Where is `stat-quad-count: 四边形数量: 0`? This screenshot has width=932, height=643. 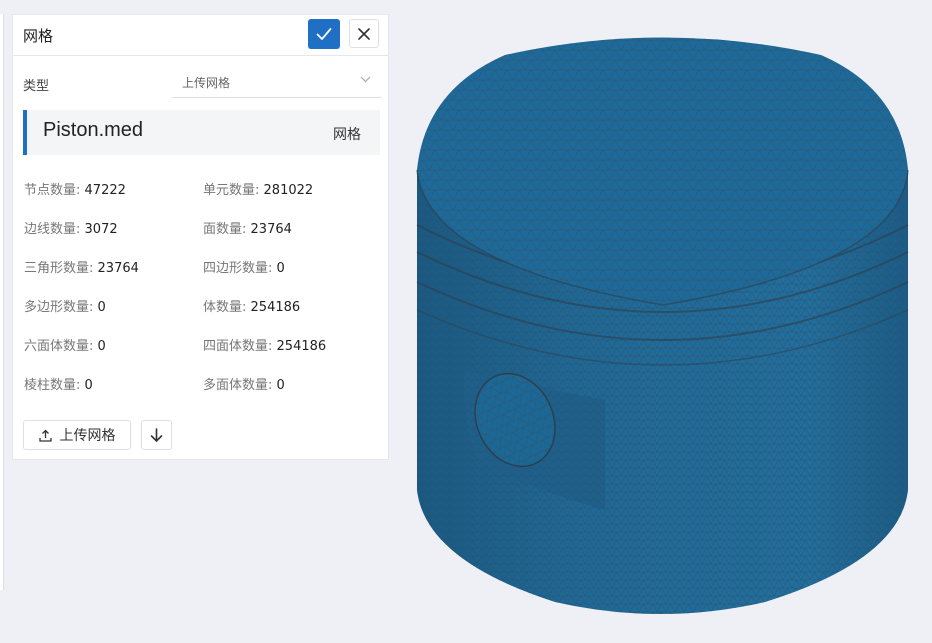 stat-quad-count: 四边形数量: 0 is located at coordinates (244, 268).